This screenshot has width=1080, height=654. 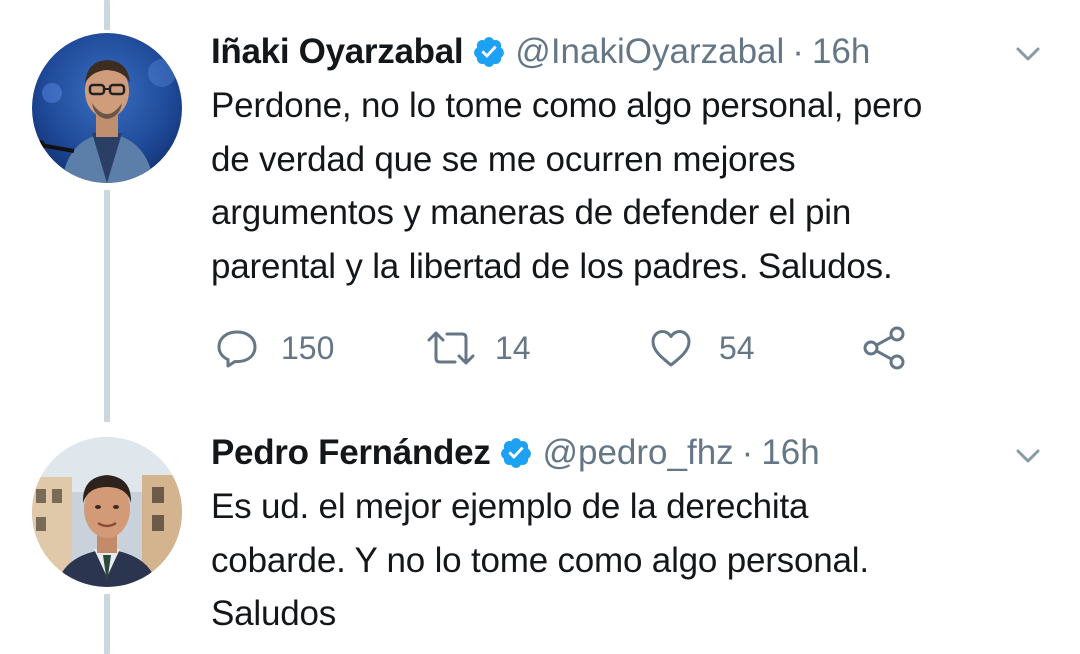 I want to click on text-line: argumentos y maneras de defender el pin, so click(x=531, y=212).